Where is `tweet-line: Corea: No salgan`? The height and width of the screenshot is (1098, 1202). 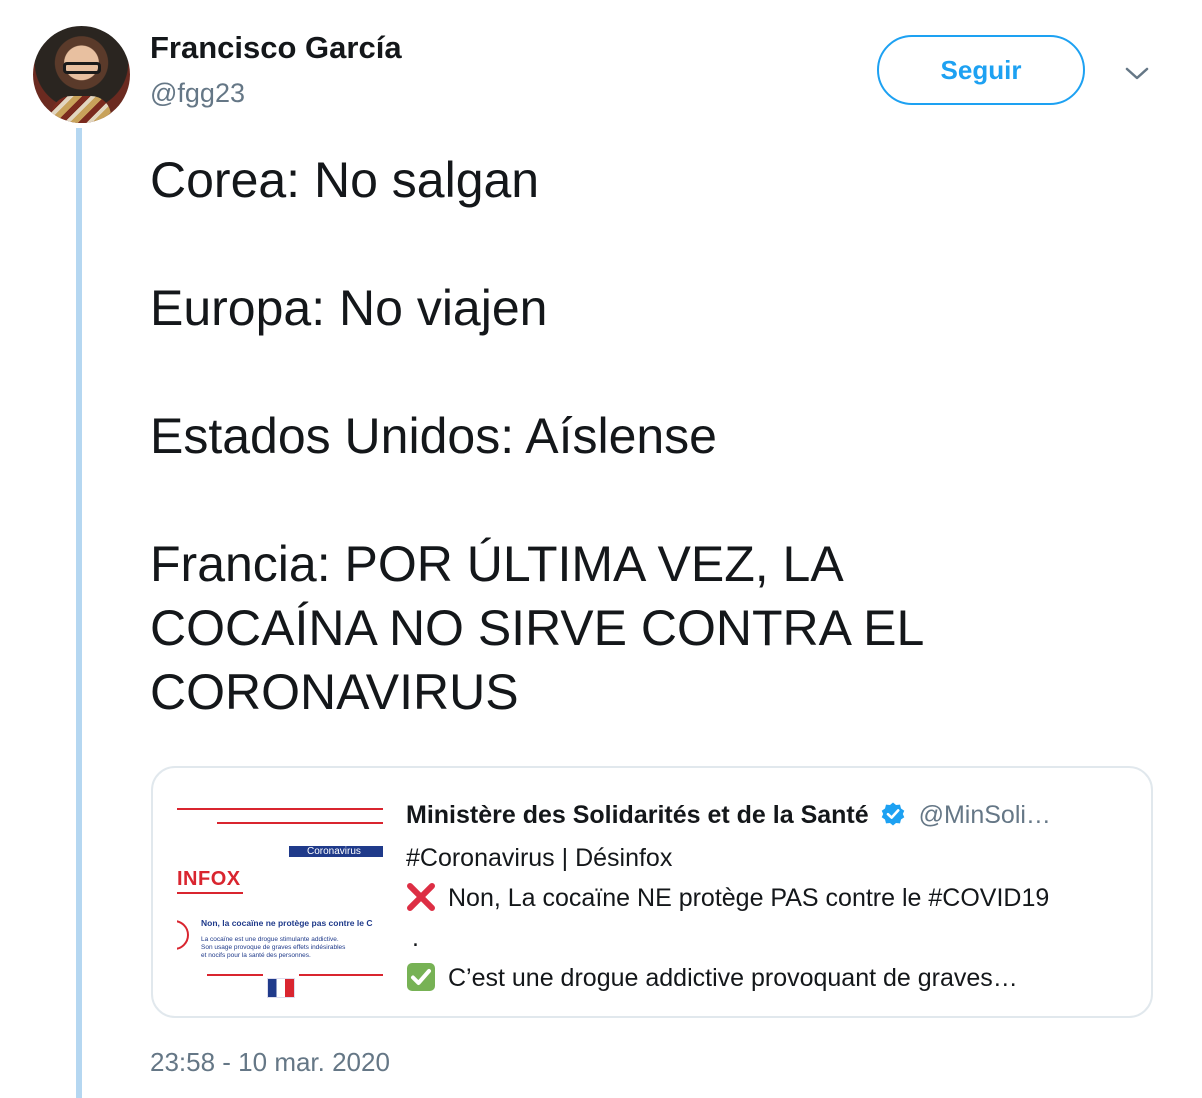
tweet-line: Corea: No salgan is located at coordinates (345, 180).